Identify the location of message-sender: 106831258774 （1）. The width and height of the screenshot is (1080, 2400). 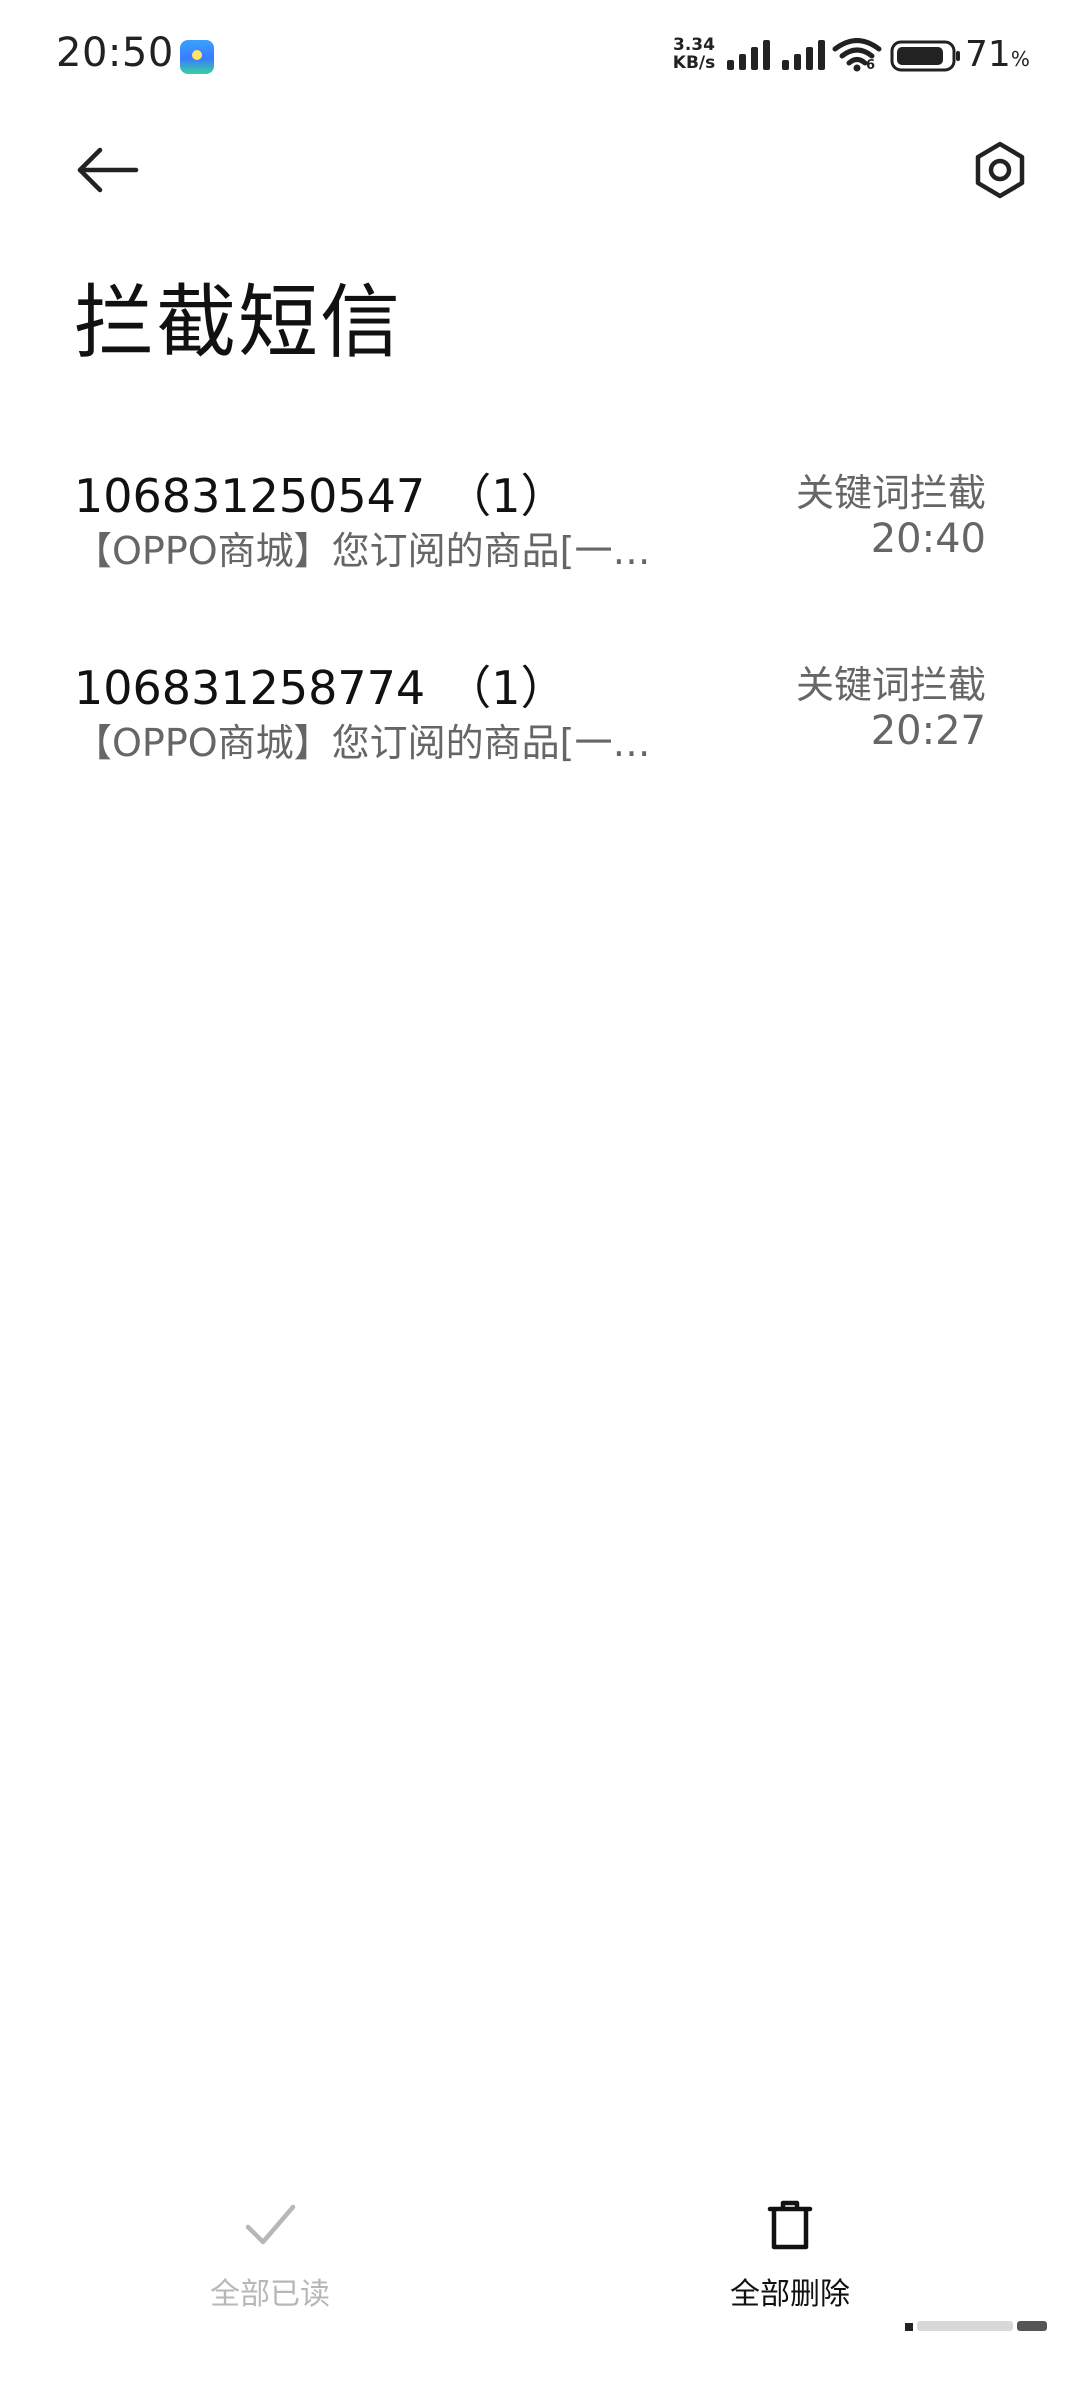
(320, 685).